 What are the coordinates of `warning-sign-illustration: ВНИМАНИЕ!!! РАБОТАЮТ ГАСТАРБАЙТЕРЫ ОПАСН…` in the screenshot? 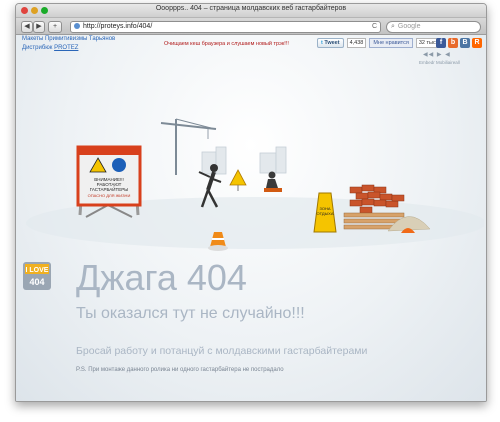 It's located at (109, 181).